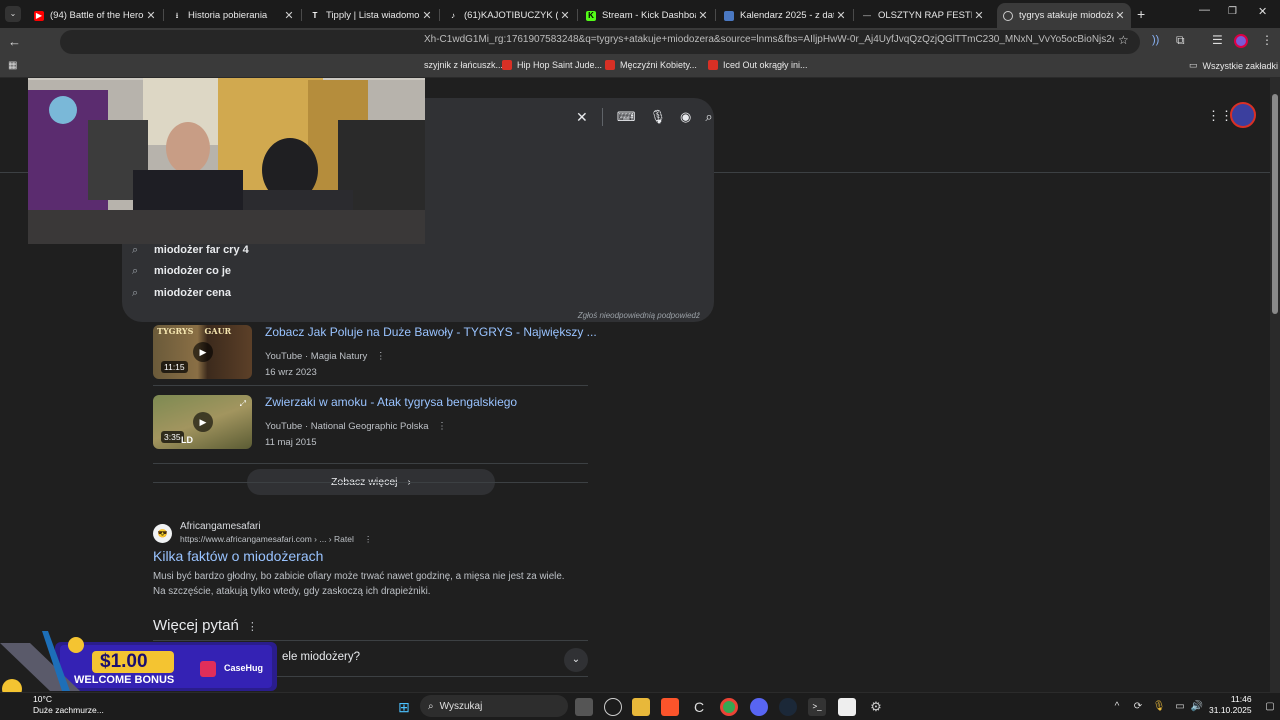 Image resolution: width=1280 pixels, height=720 pixels. I want to click on keyboard-icon: ⌨, so click(626, 117).